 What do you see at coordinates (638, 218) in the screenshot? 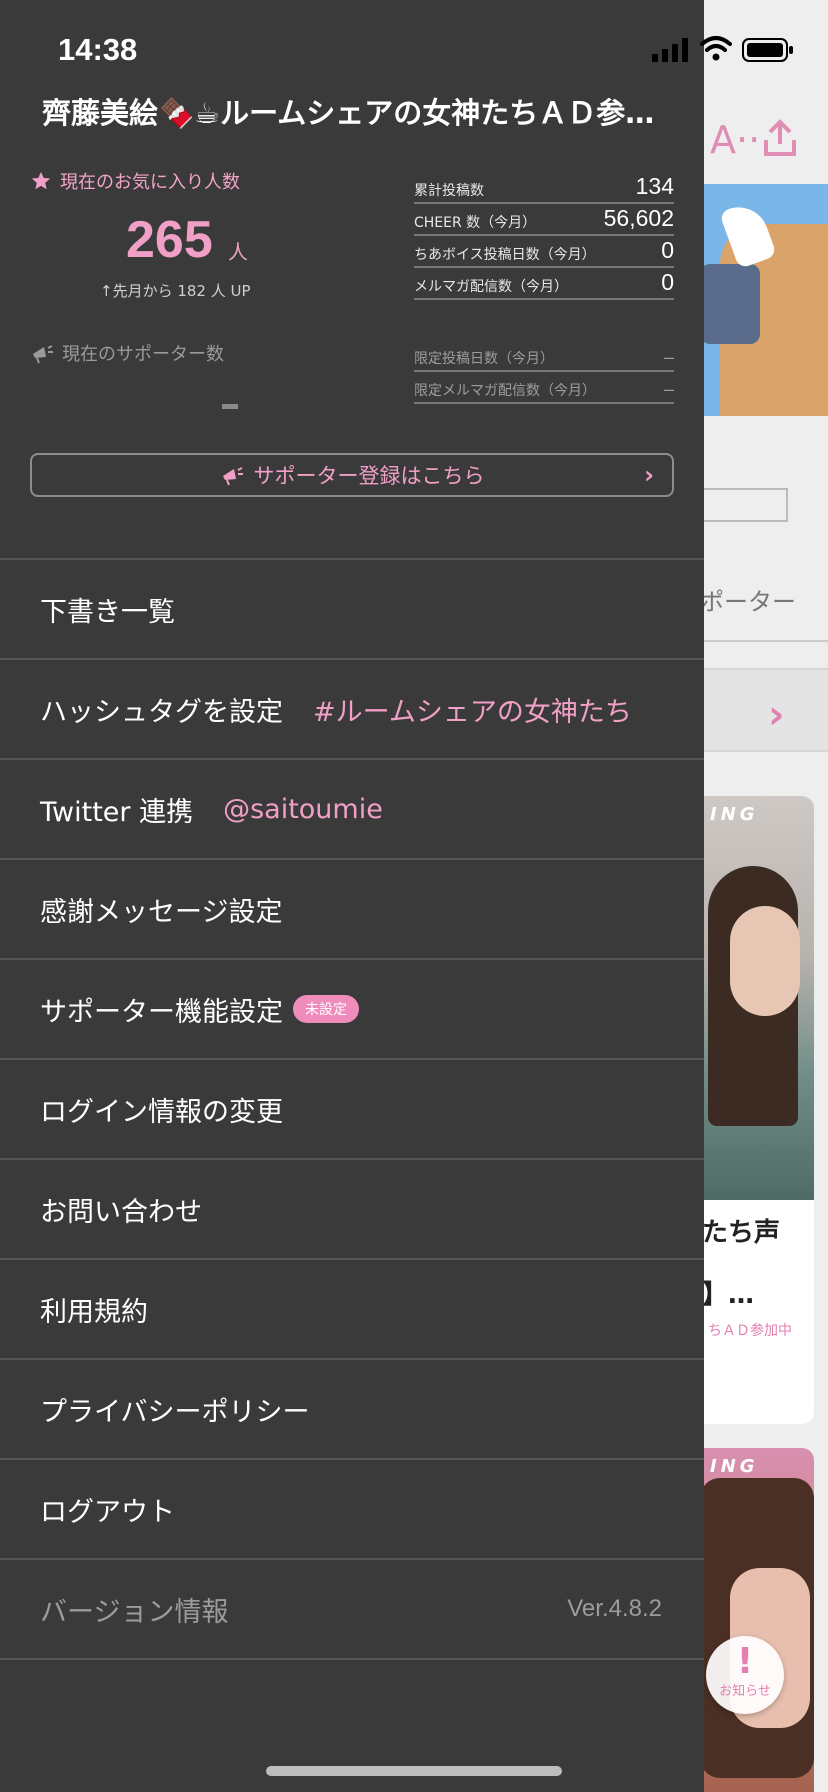
I see `stat-value: 56,602` at bounding box center [638, 218].